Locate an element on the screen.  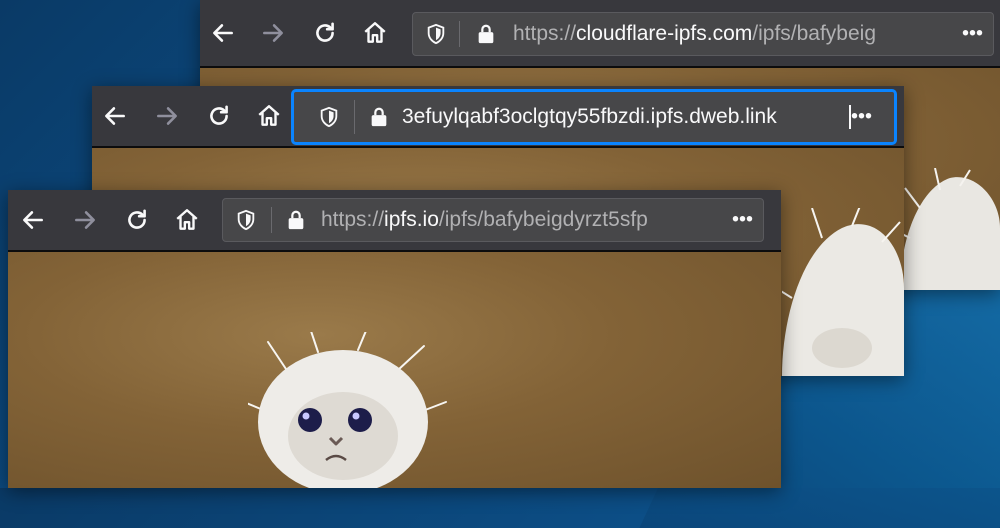
url-text: https://ipfs.io/ipfs/bafybeigdyrzt5sfp is located at coordinates (518, 220).